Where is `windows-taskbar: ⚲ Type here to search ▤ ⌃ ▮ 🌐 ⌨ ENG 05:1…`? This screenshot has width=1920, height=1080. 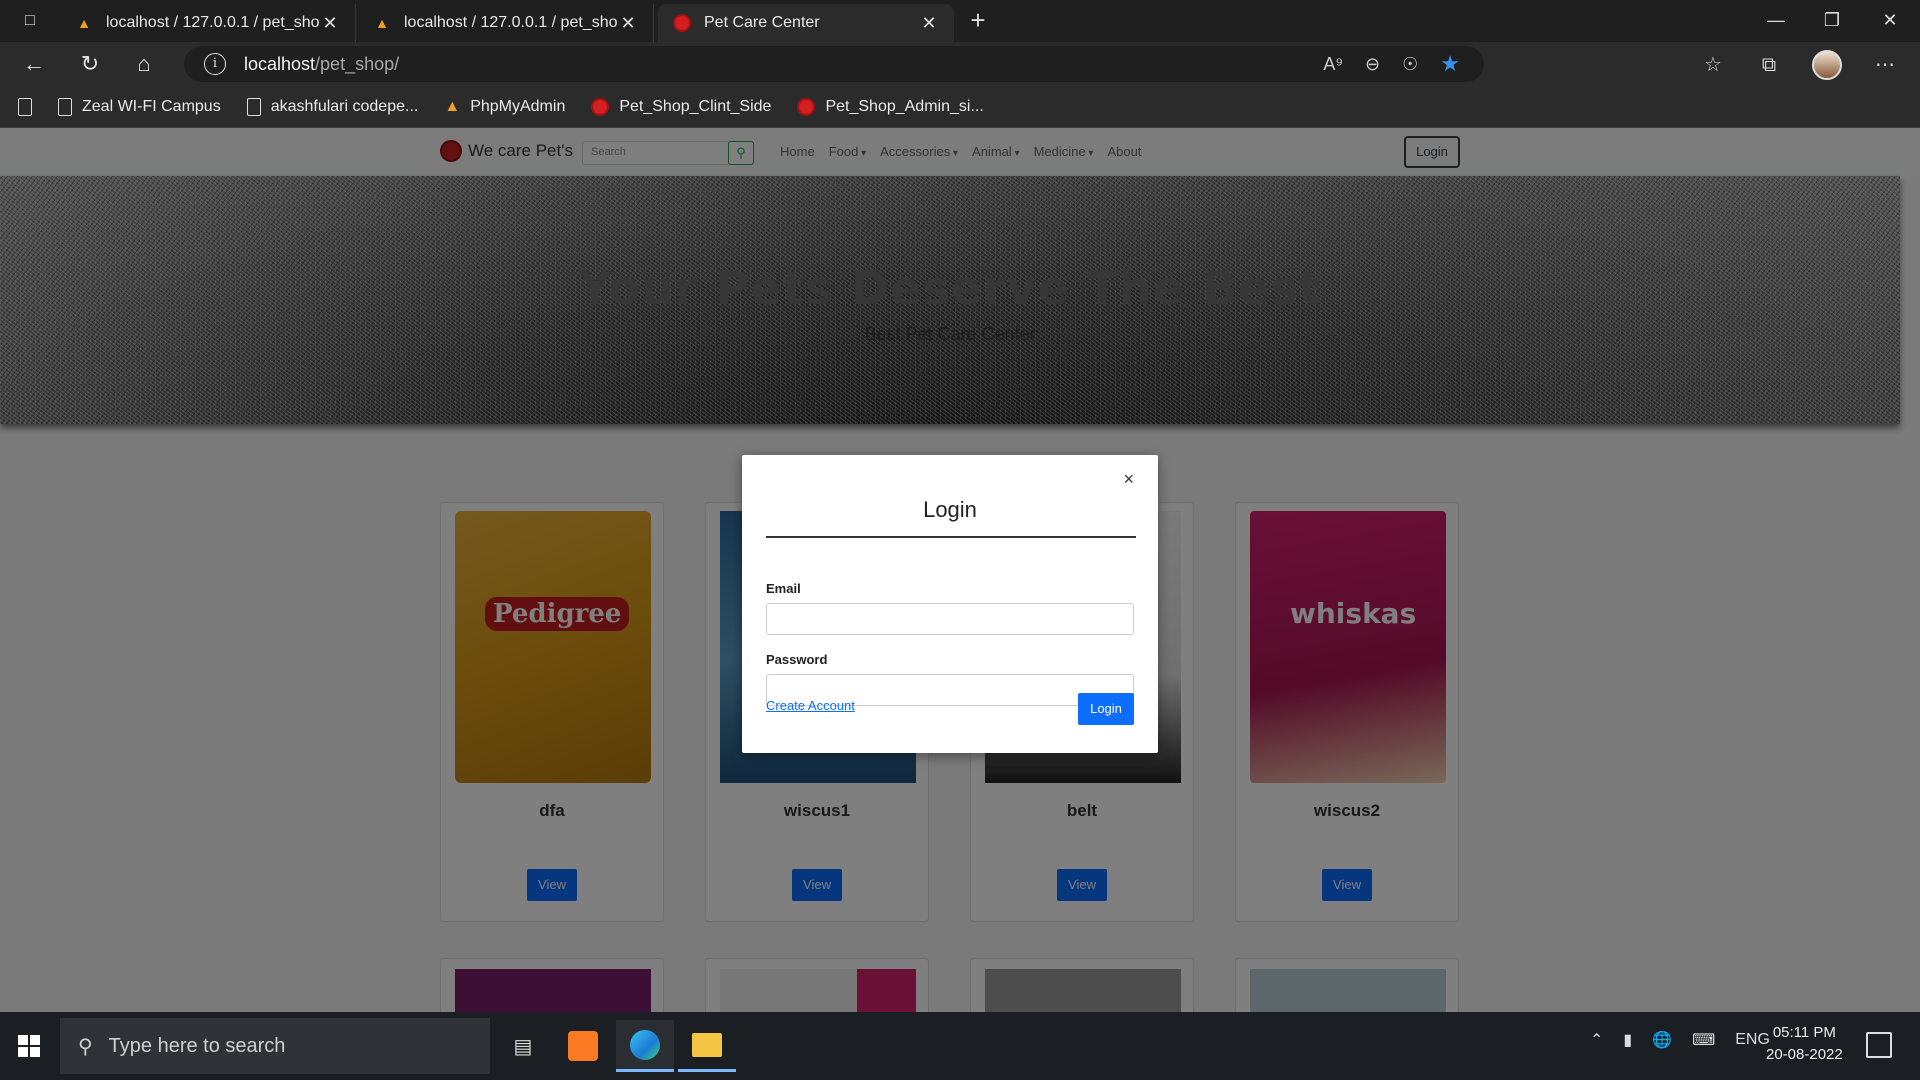 windows-taskbar: ⚲ Type here to search ▤ ⌃ ▮ 🌐 ⌨ ENG 05:1… is located at coordinates (960, 1046).